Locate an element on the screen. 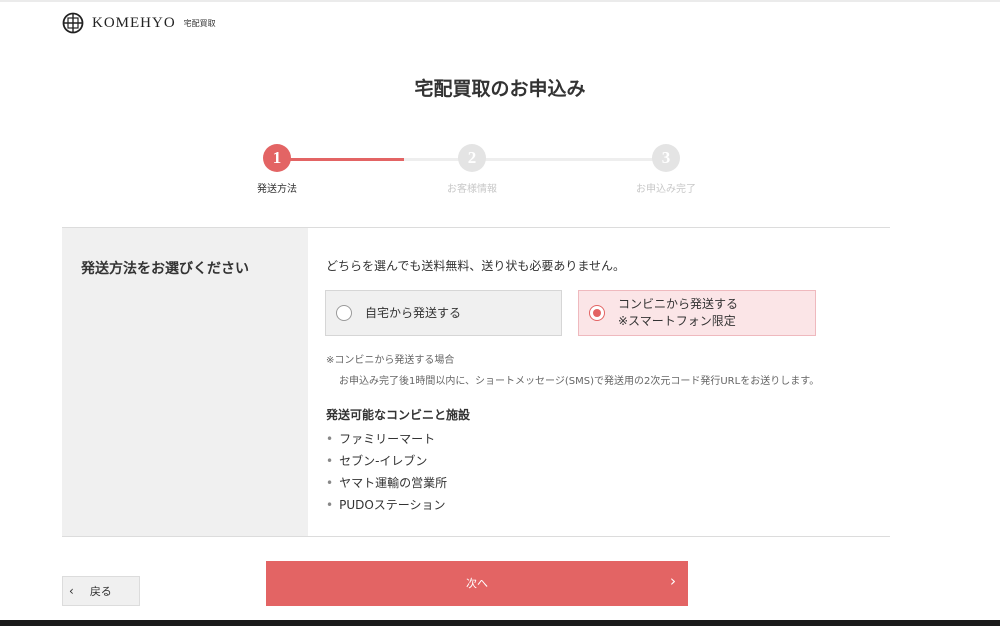 This screenshot has width=1000, height=626. list-item: • セブン-イレブン is located at coordinates (386, 461).